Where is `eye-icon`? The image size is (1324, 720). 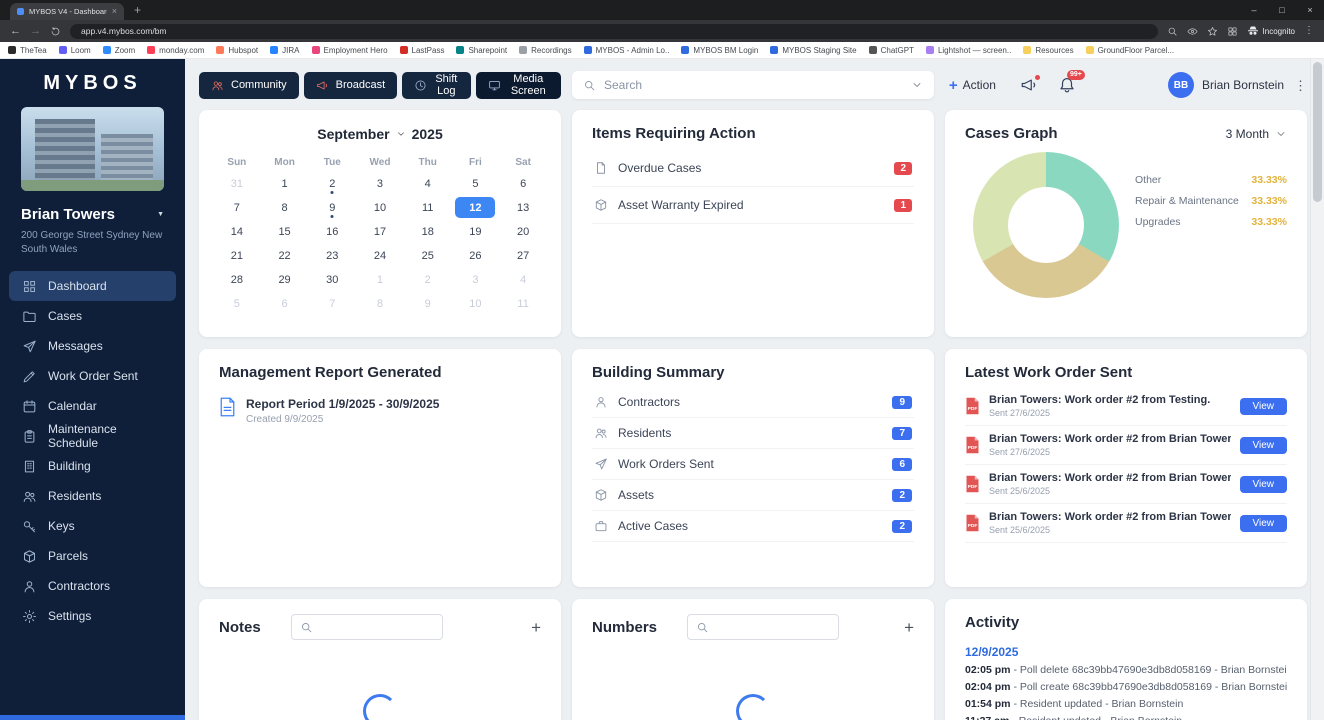 eye-icon is located at coordinates (1192, 31).